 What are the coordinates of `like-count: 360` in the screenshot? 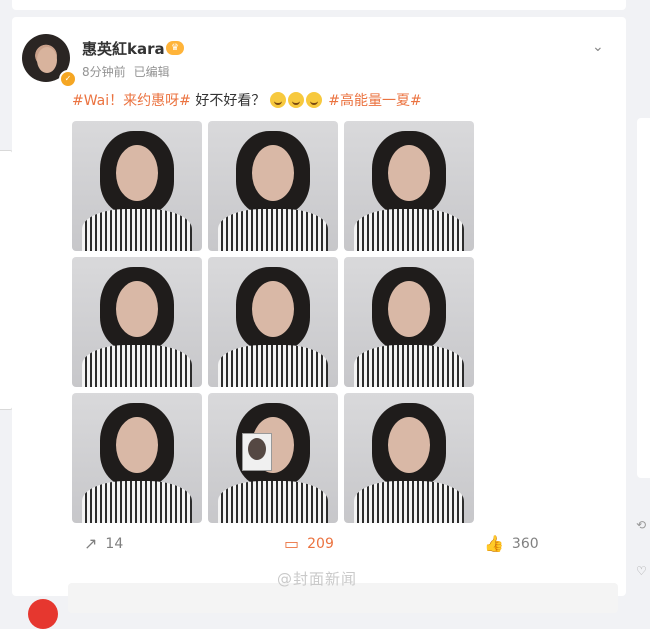 It's located at (525, 543).